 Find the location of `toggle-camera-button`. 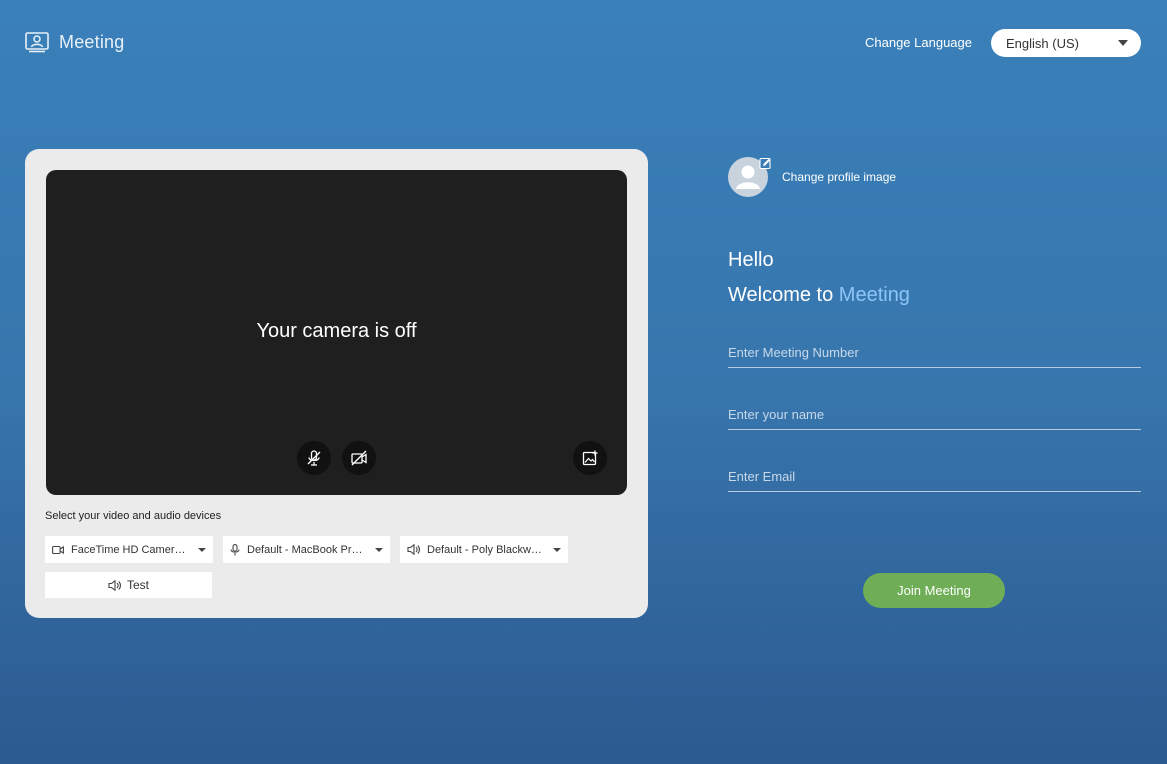

toggle-camera-button is located at coordinates (359, 458).